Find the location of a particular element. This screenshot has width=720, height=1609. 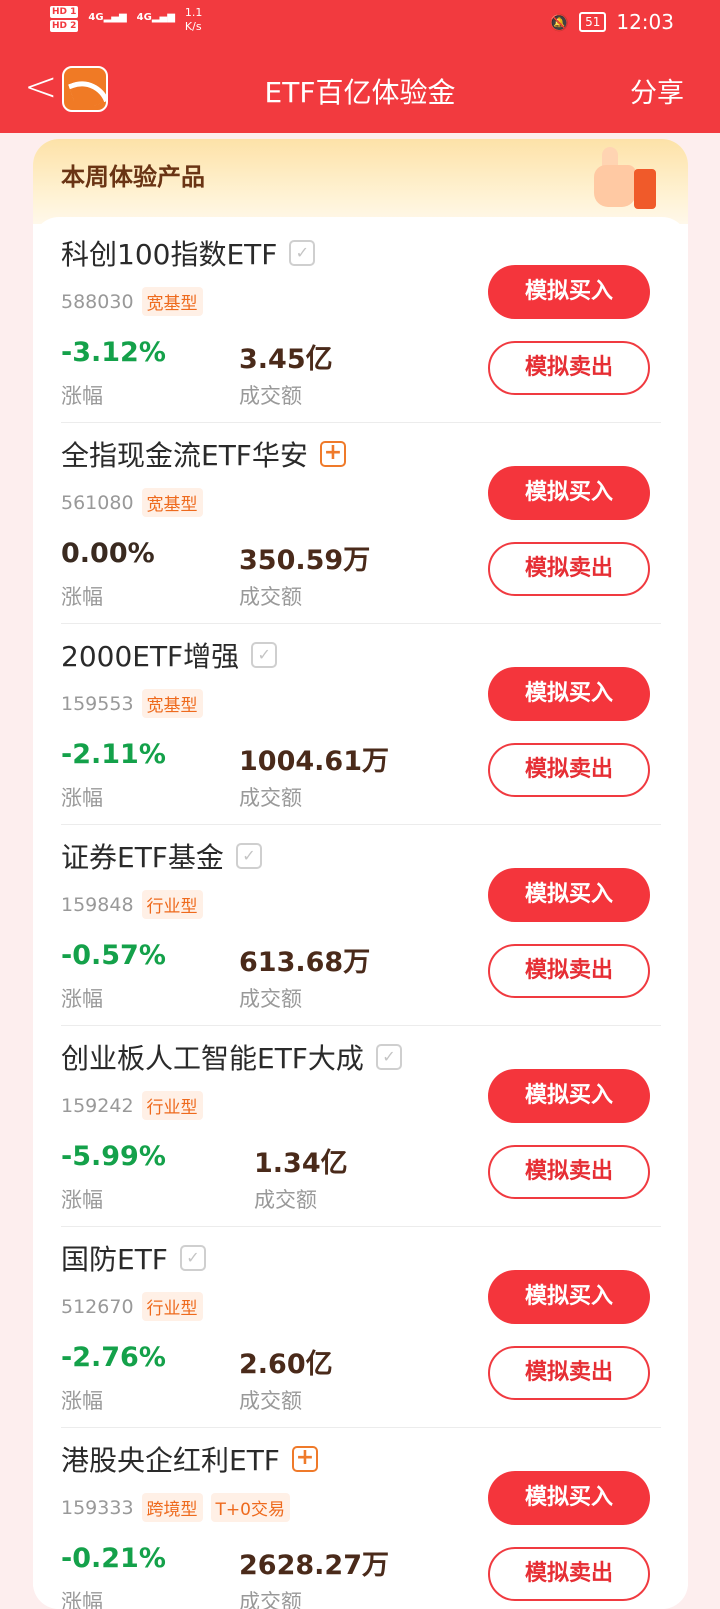

fund-name: 国防ETF ✓ is located at coordinates (133, 1258).